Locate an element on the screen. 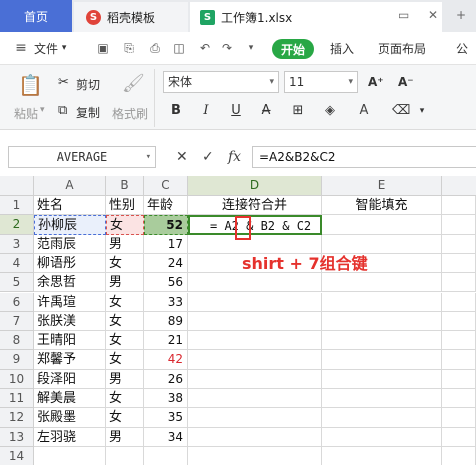  age-cell: 24 is located at coordinates (166, 263).